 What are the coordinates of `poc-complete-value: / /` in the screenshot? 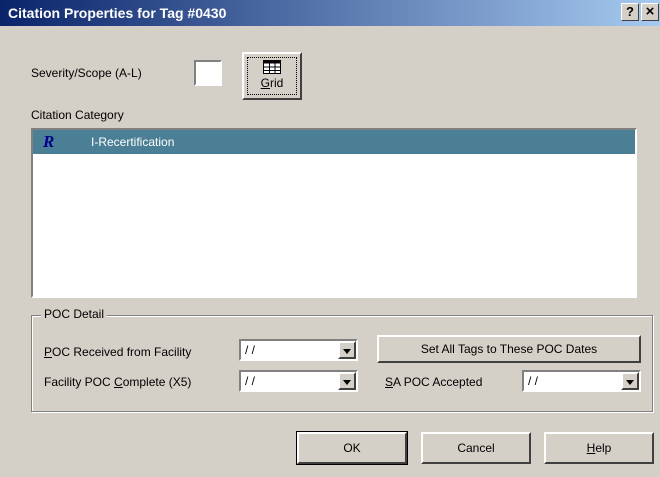 It's located at (250, 381).